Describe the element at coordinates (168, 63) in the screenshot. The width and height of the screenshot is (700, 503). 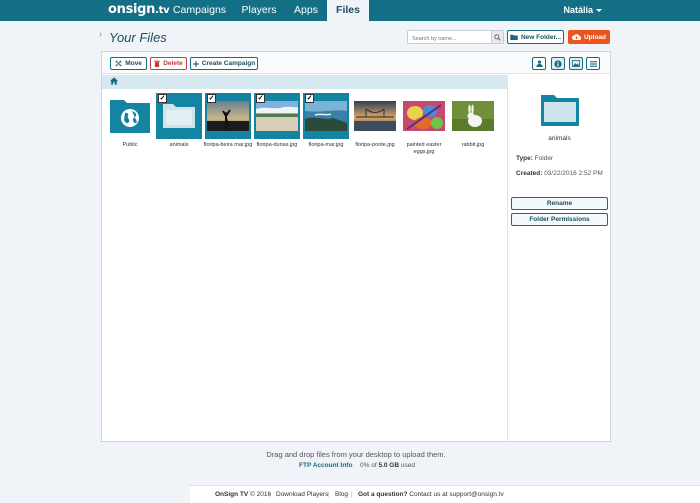
I see `delete-button: Delete` at that location.